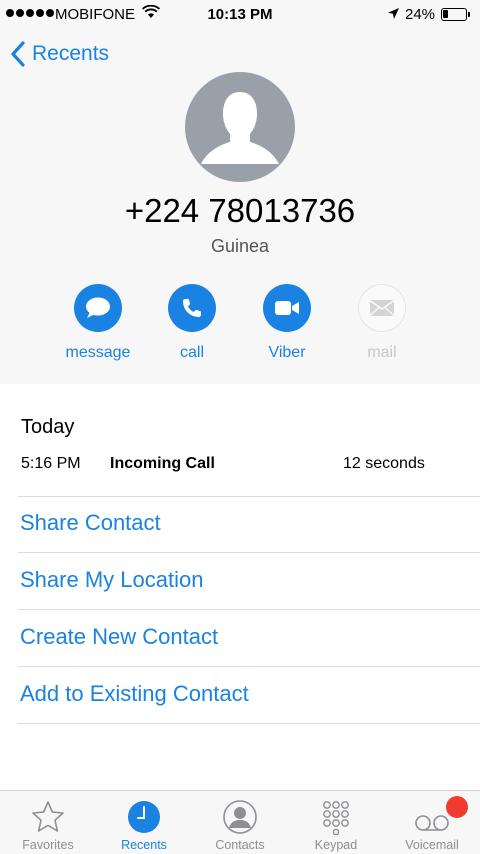 The width and height of the screenshot is (480, 854). What do you see at coordinates (119, 637) in the screenshot?
I see `create-new-contact-button: Create New Contact` at bounding box center [119, 637].